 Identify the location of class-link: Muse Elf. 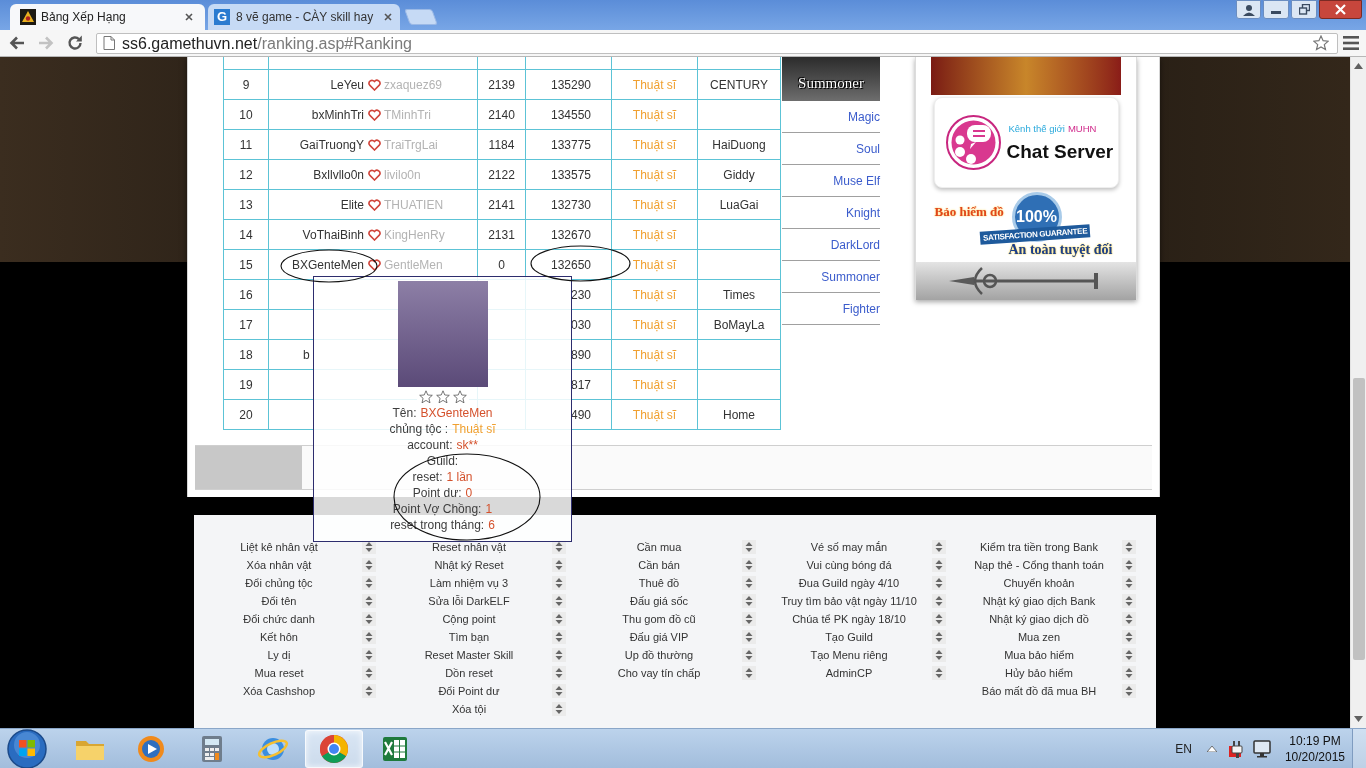
(856, 180).